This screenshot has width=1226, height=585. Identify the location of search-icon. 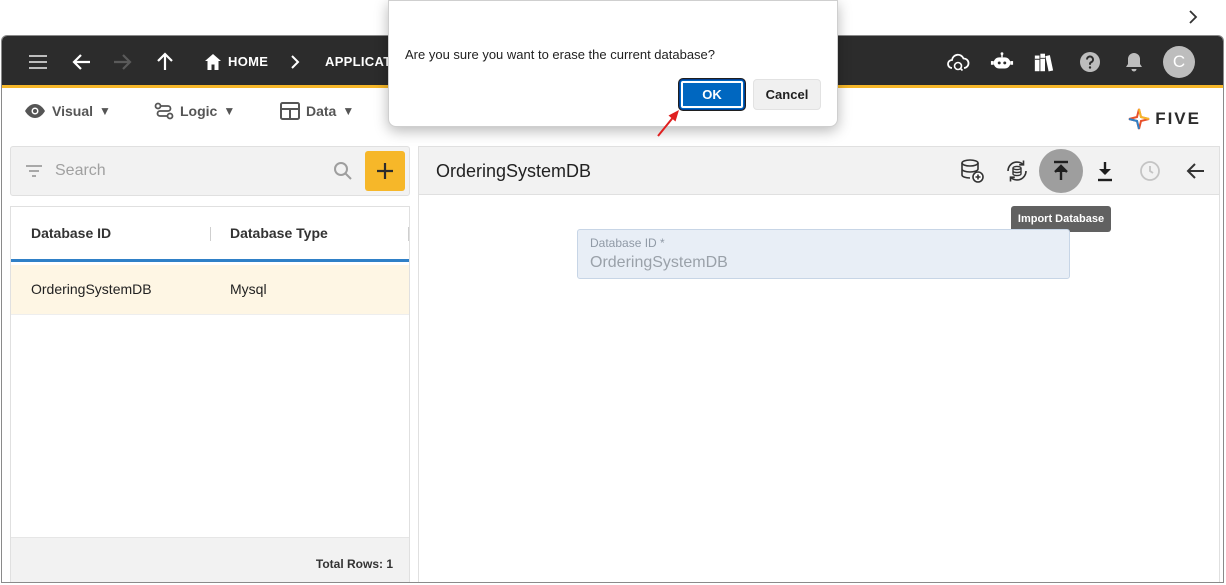
(343, 171).